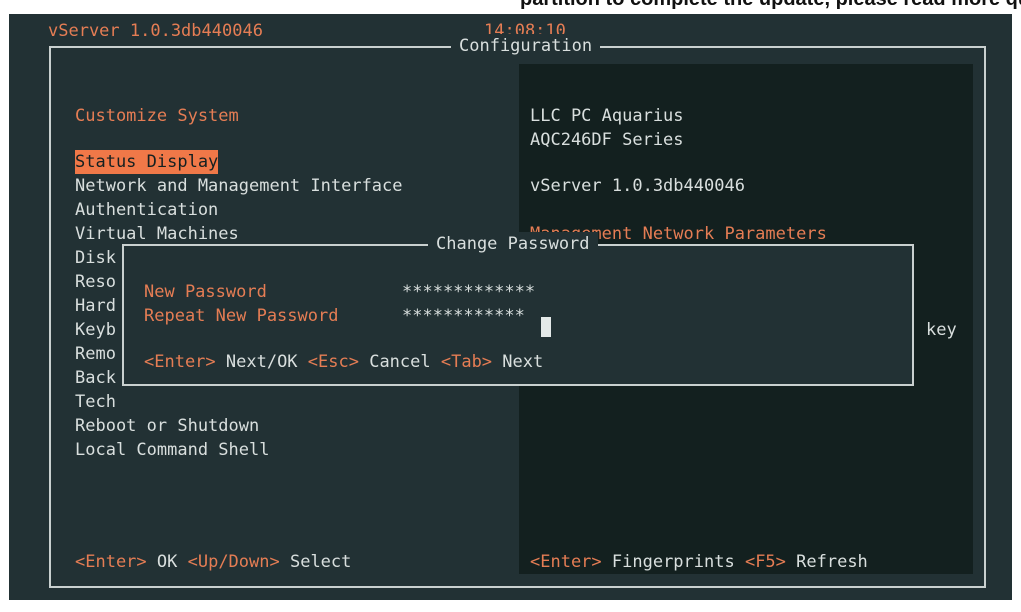 This screenshot has width=1021, height=612. What do you see at coordinates (241, 316) in the screenshot?
I see `repeat-password-label: Repeat New Password` at bounding box center [241, 316].